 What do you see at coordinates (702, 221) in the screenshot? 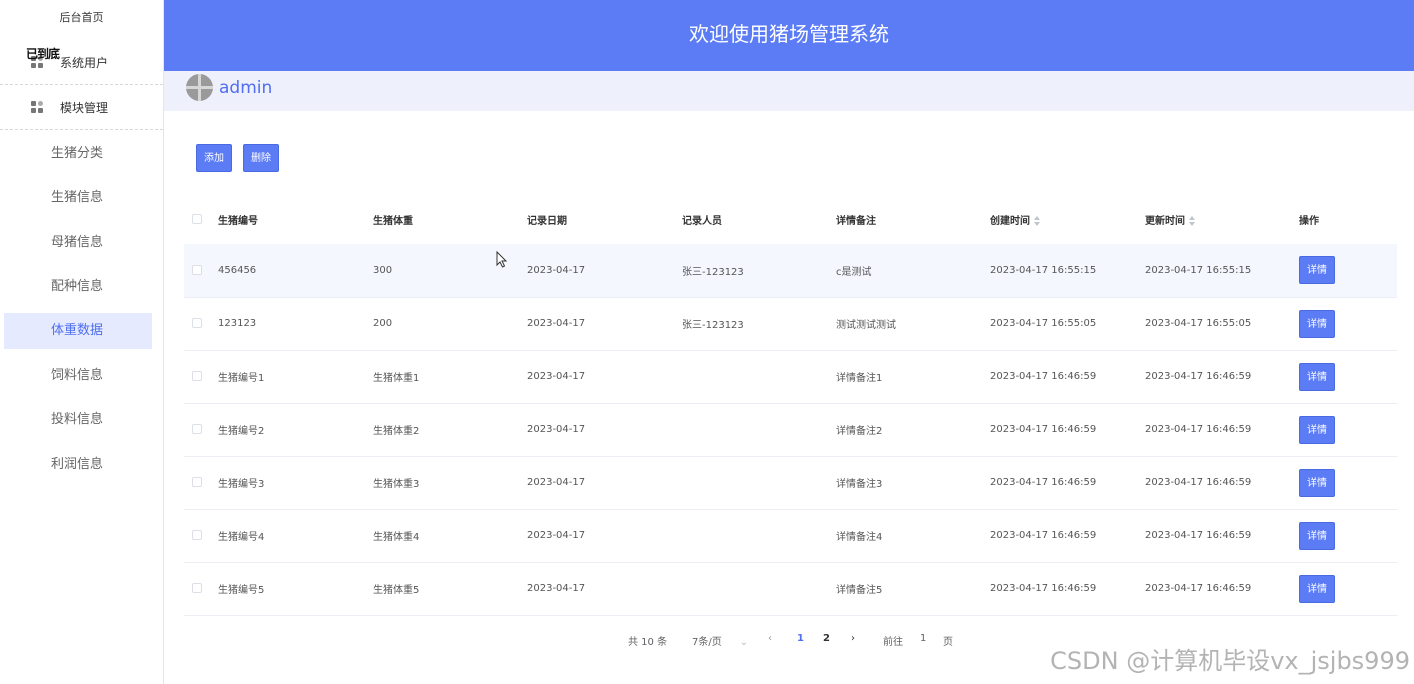
I see `column-header-recorder: 记录人员` at bounding box center [702, 221].